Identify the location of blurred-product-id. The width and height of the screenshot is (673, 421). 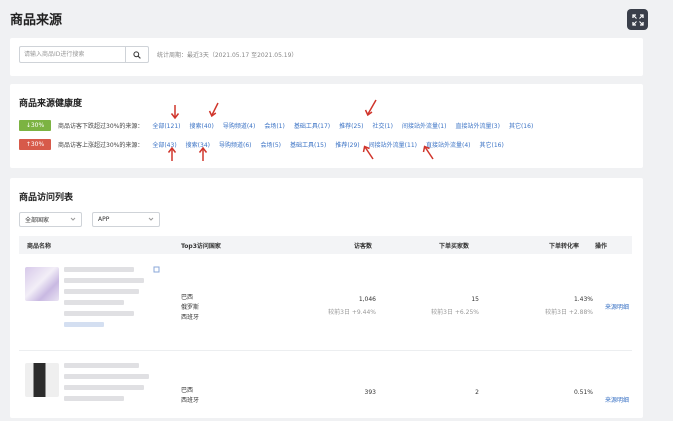
(84, 324).